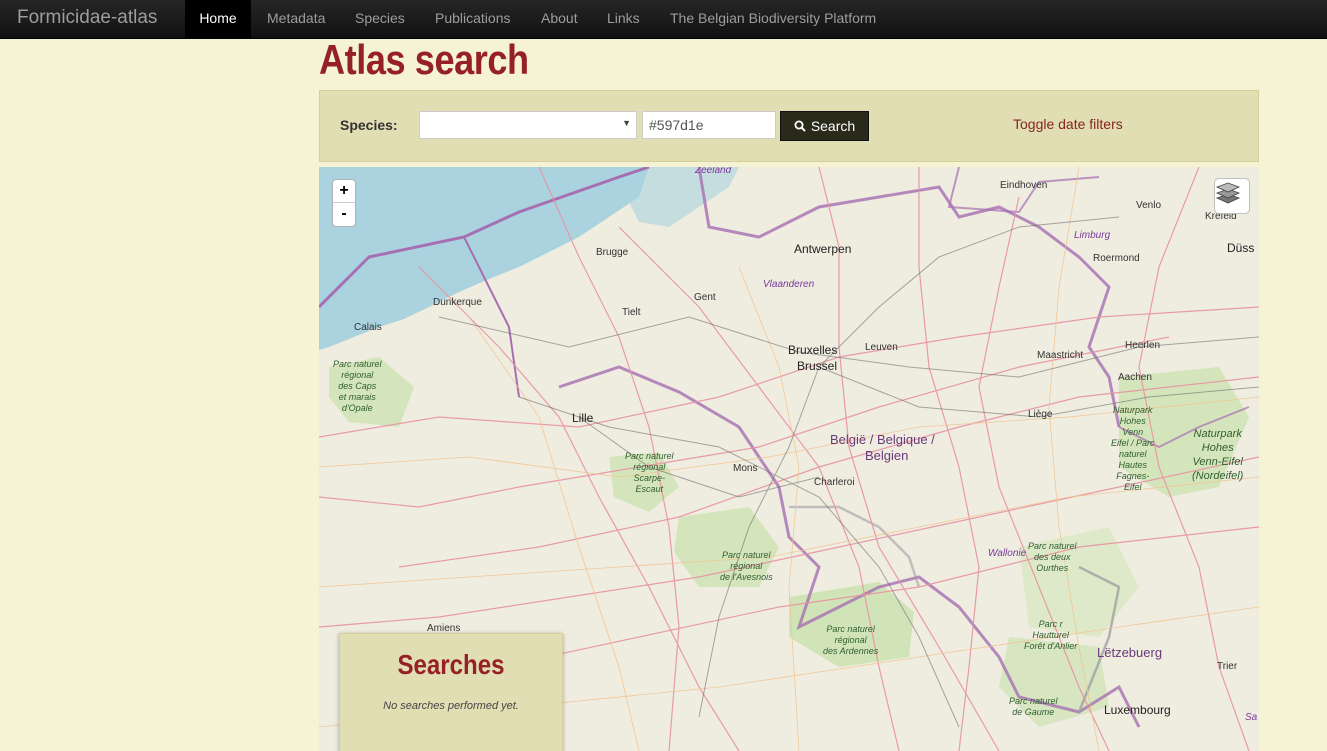 This screenshot has height=751, width=1327. What do you see at coordinates (218, 19) in the screenshot?
I see `nav-home: Home` at bounding box center [218, 19].